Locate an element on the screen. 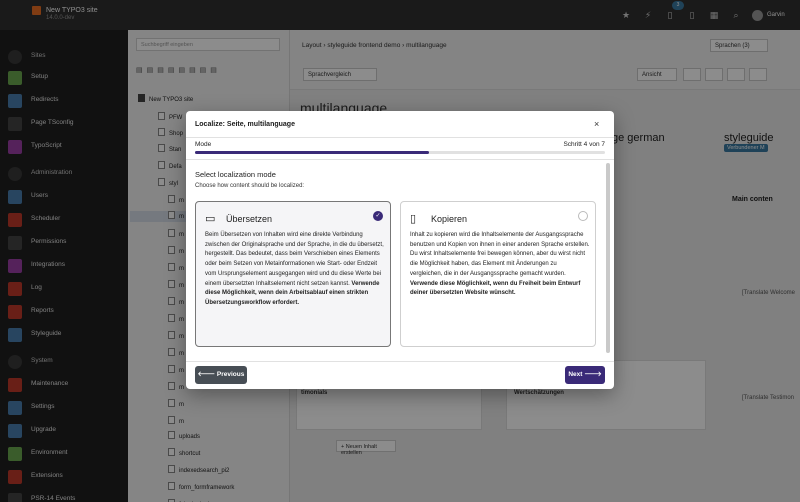 The width and height of the screenshot is (800, 502). option-title: Übersetzen is located at coordinates (249, 219).